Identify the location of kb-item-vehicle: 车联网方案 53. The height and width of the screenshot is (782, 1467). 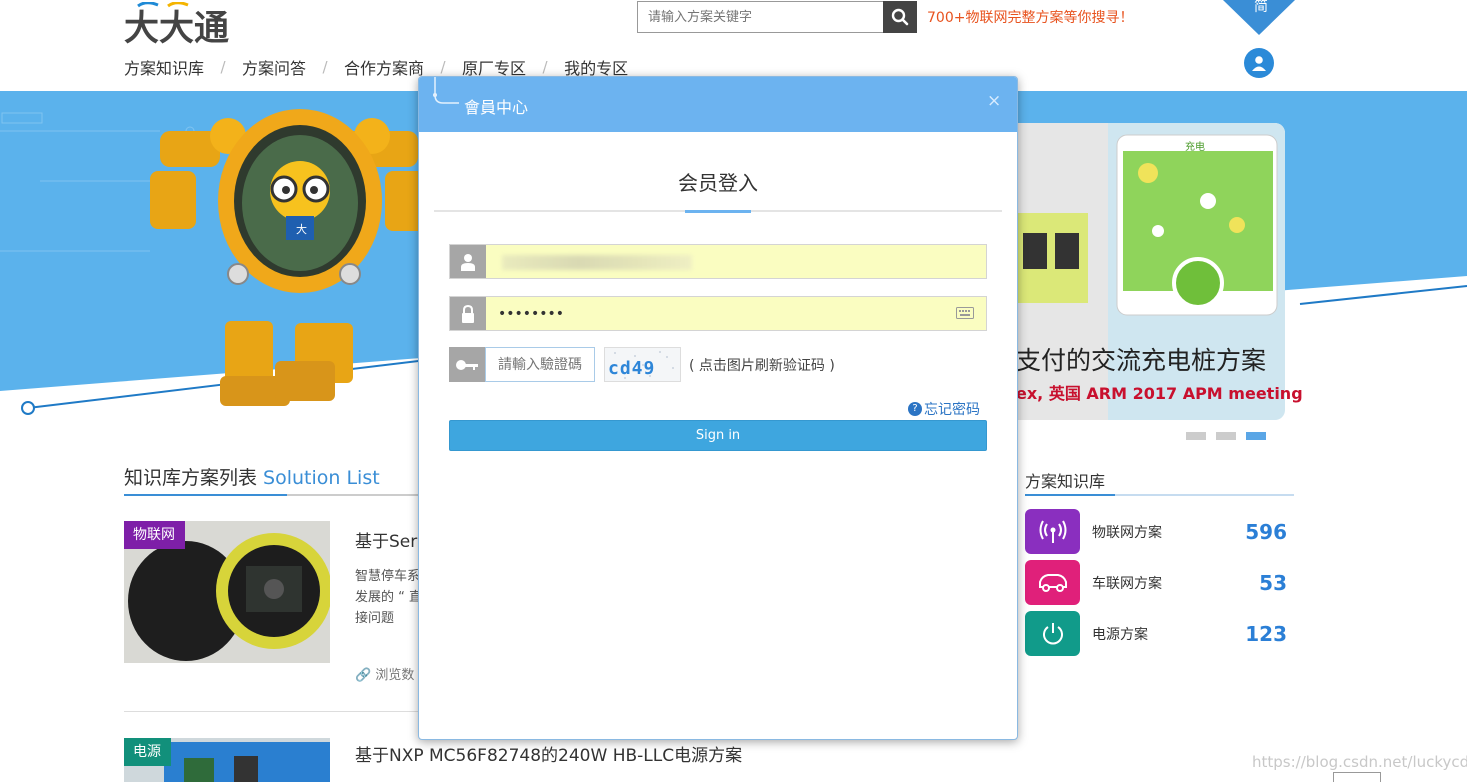
(1156, 582).